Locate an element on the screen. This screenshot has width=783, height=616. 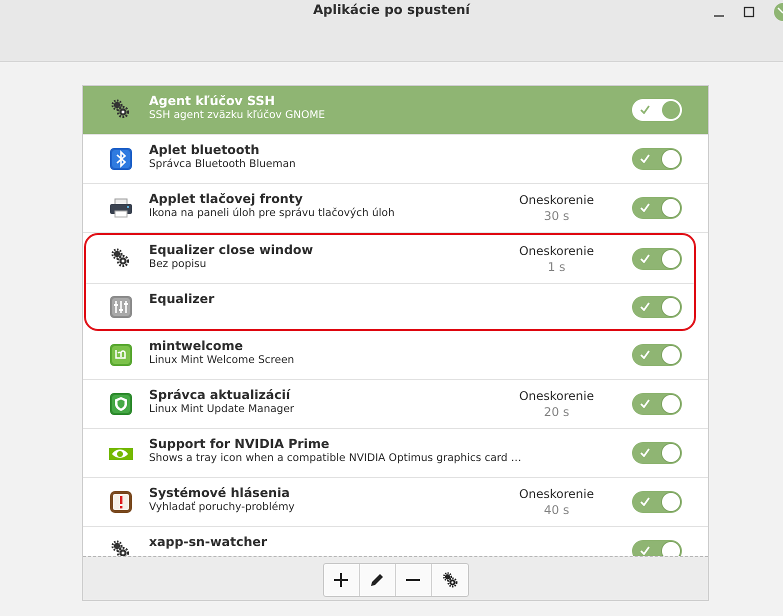
delay-value: 40 s is located at coordinates (557, 510).